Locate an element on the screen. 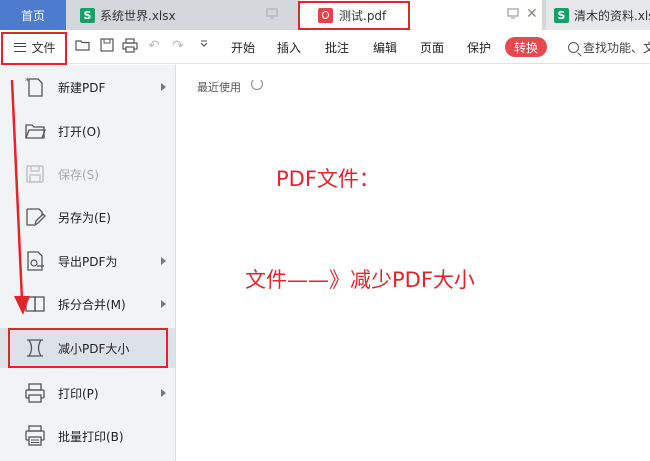 The height and width of the screenshot is (461, 650). open-folder-icon is located at coordinates (83, 46).